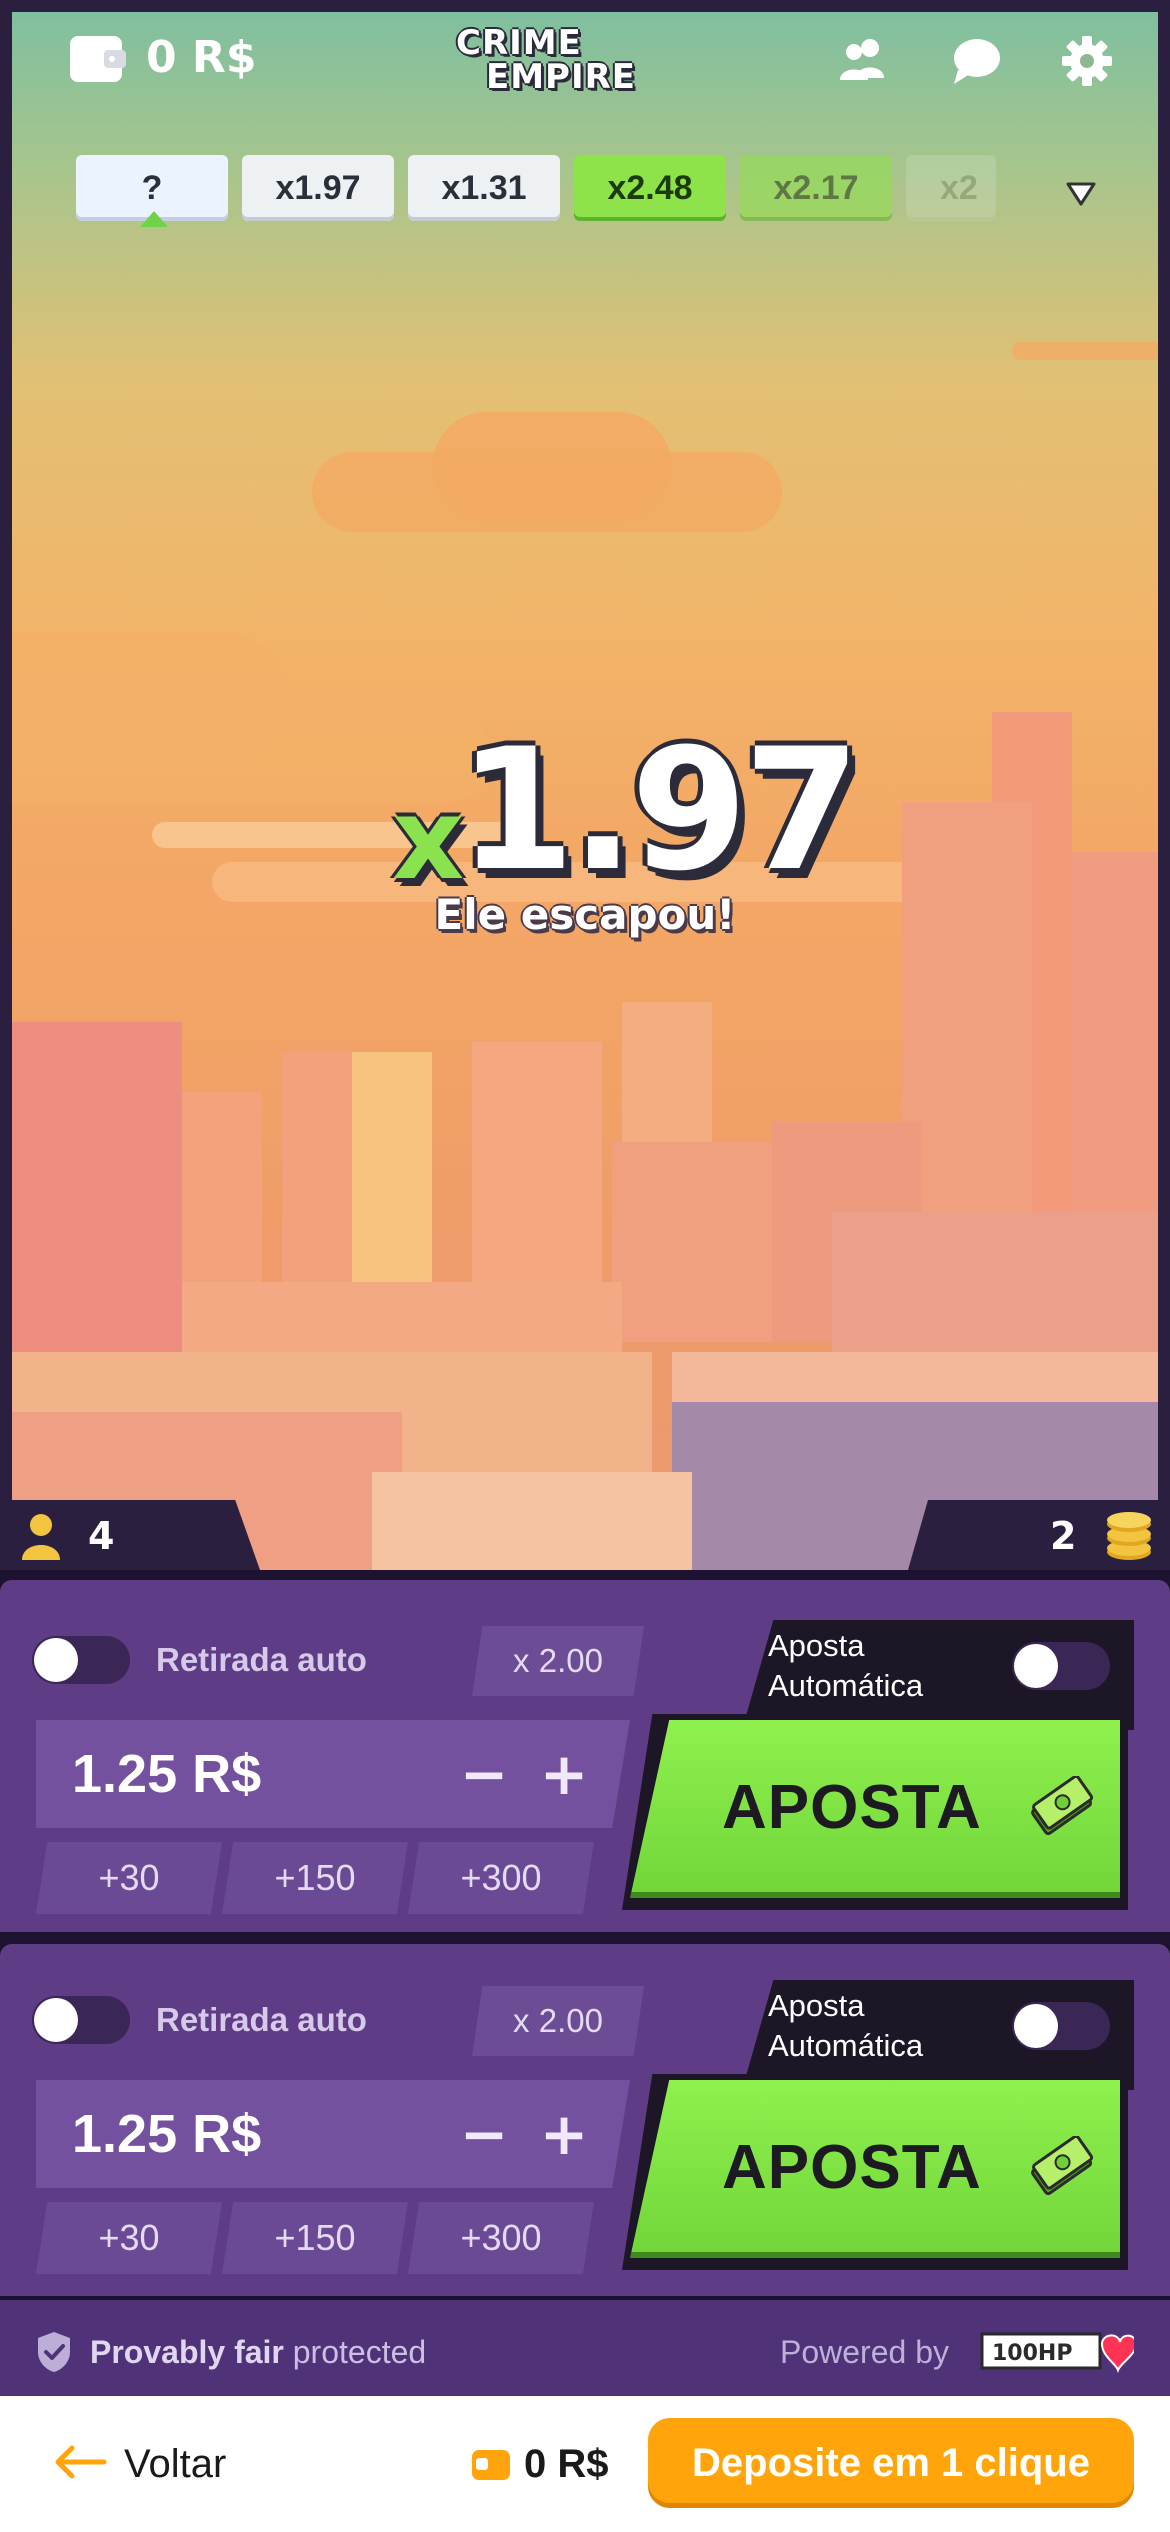 This screenshot has width=1170, height=2532. I want to click on cloud, so click(547, 492).